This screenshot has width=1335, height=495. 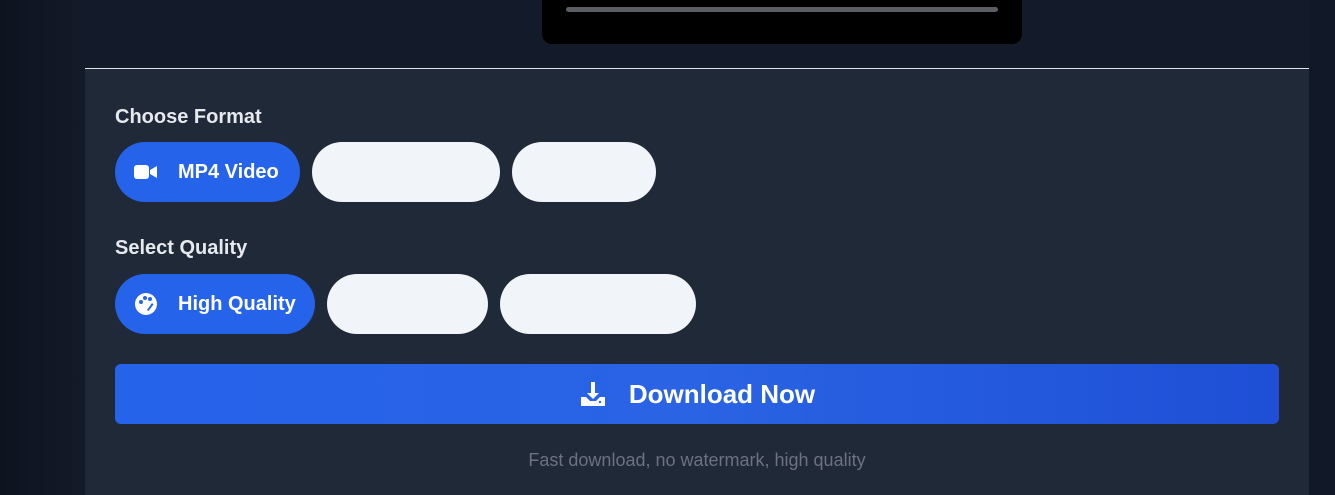 I want to click on right-margin, so click(x=1322, y=247).